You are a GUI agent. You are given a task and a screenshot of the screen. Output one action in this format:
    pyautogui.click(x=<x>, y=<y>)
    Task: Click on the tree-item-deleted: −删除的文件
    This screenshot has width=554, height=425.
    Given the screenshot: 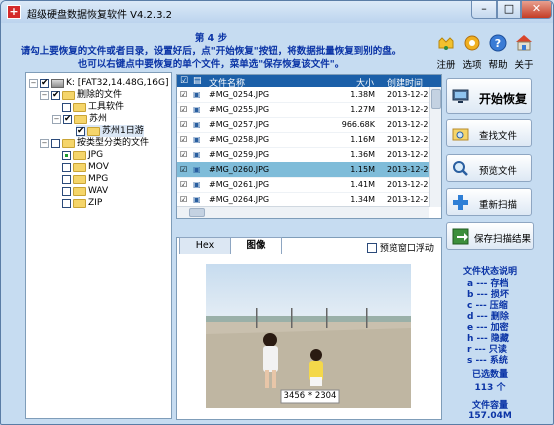 What is the action you would take?
    pyautogui.click(x=81, y=95)
    